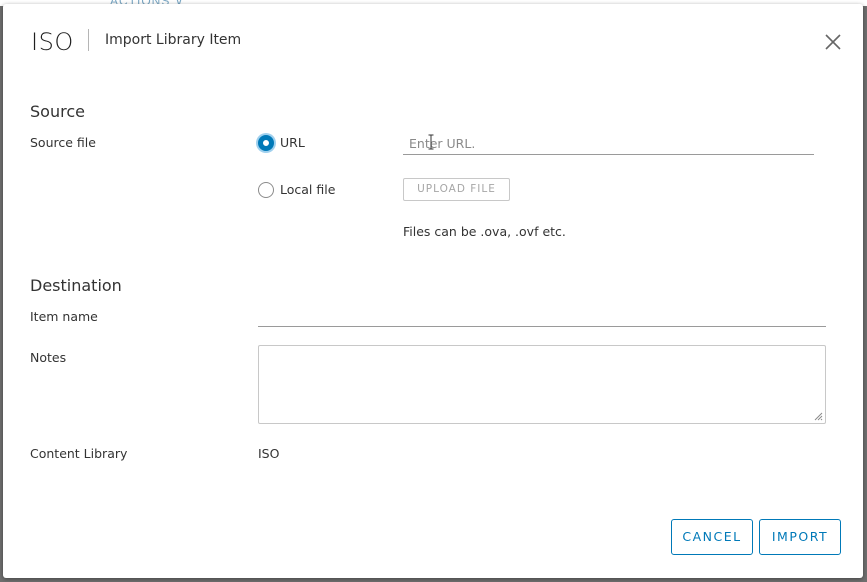 The image size is (867, 582). What do you see at coordinates (269, 453) in the screenshot?
I see `content-library-value: ISO` at bounding box center [269, 453].